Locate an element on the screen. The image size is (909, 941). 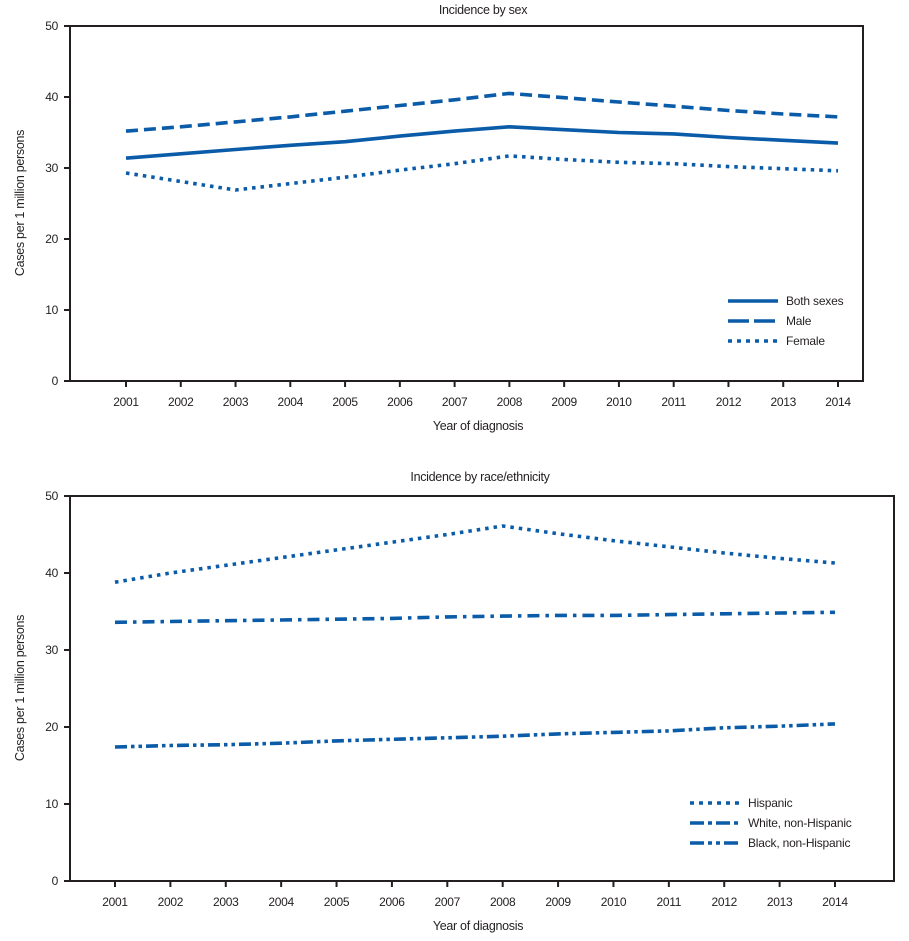
series-line-male is located at coordinates (482, 112).